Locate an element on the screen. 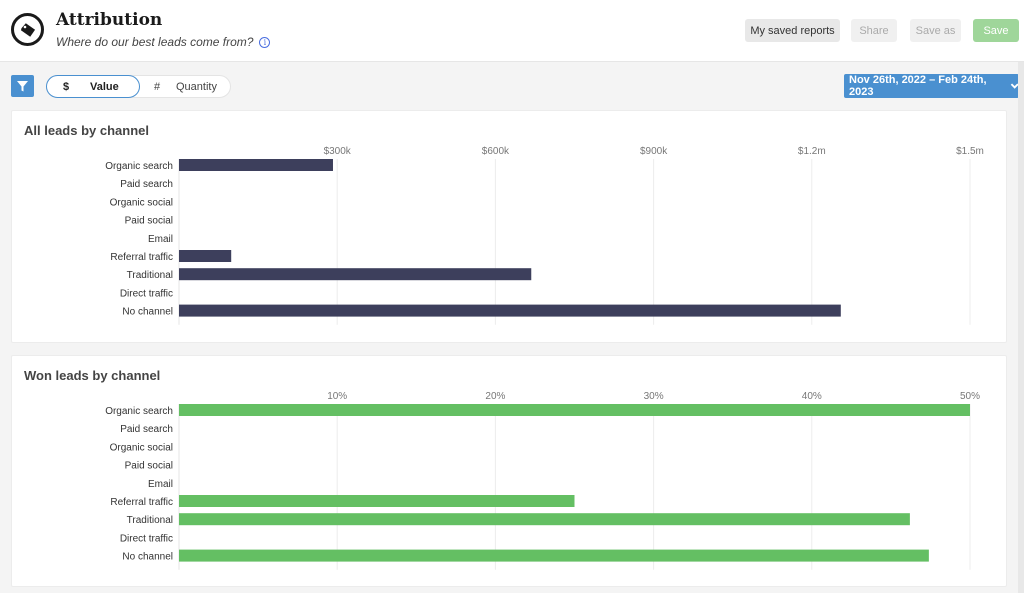  info-icon: i is located at coordinates (265, 42).